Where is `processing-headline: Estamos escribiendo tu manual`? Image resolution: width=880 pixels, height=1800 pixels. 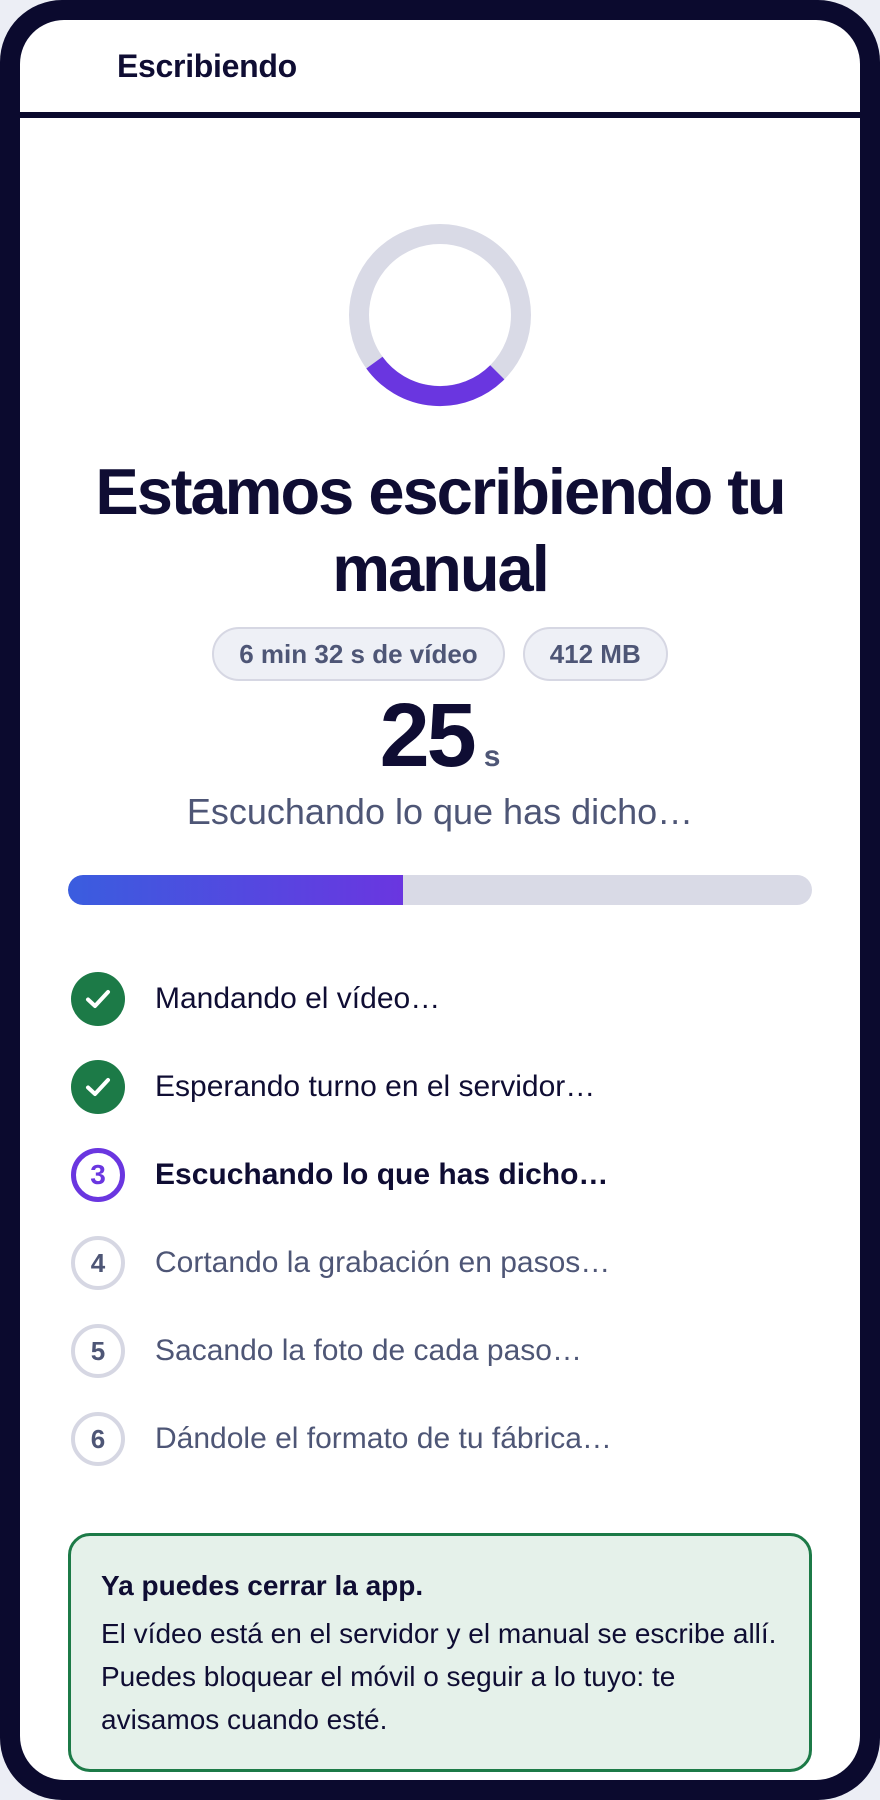
processing-headline: Estamos escribiendo tu manual is located at coordinates (440, 530).